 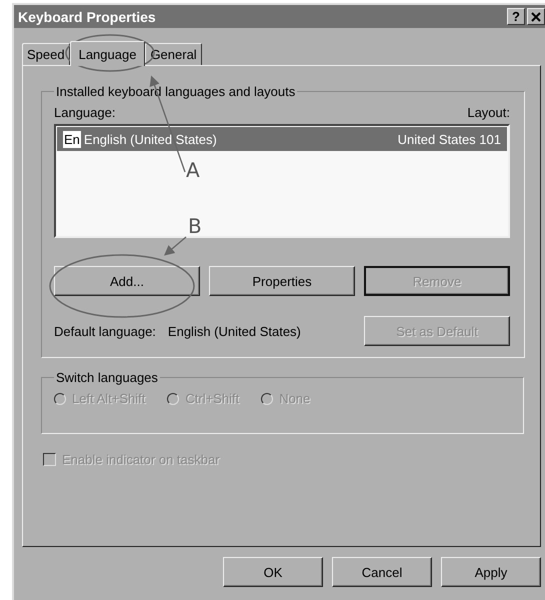 I want to click on annotation-arrow, so click(x=175, y=246).